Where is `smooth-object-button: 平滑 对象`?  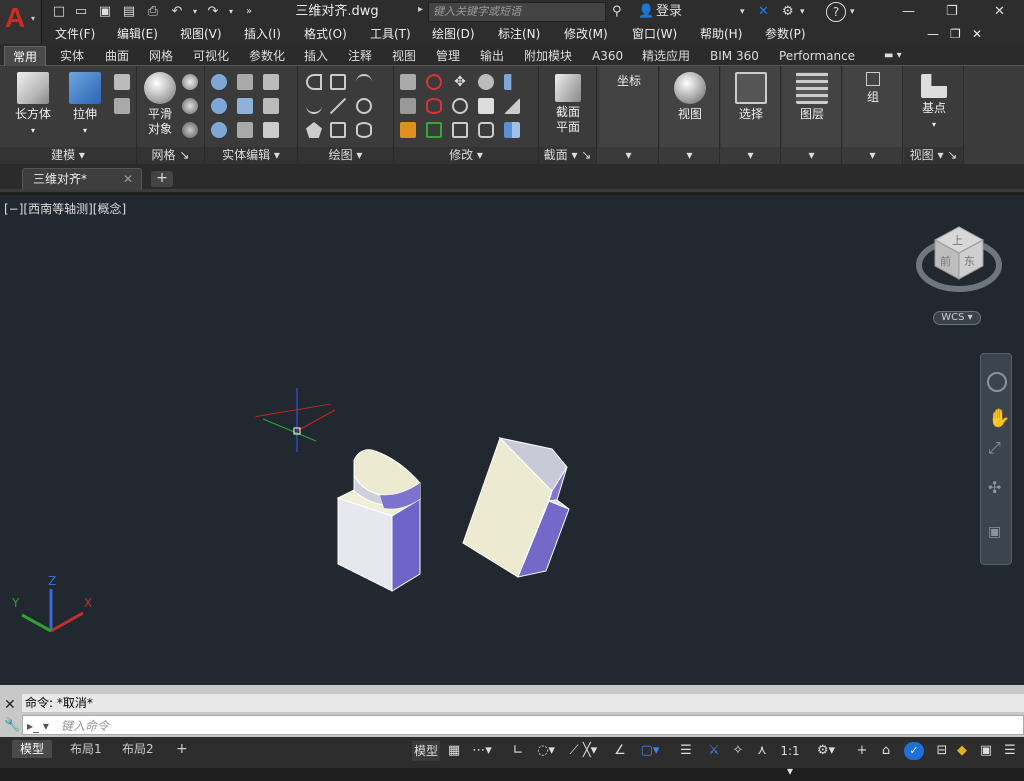
smooth-object-button: 平滑 对象 is located at coordinates (160, 104).